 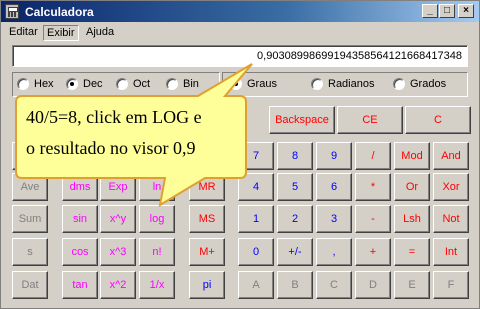 I want to click on key-not: Not, so click(x=451, y=219).